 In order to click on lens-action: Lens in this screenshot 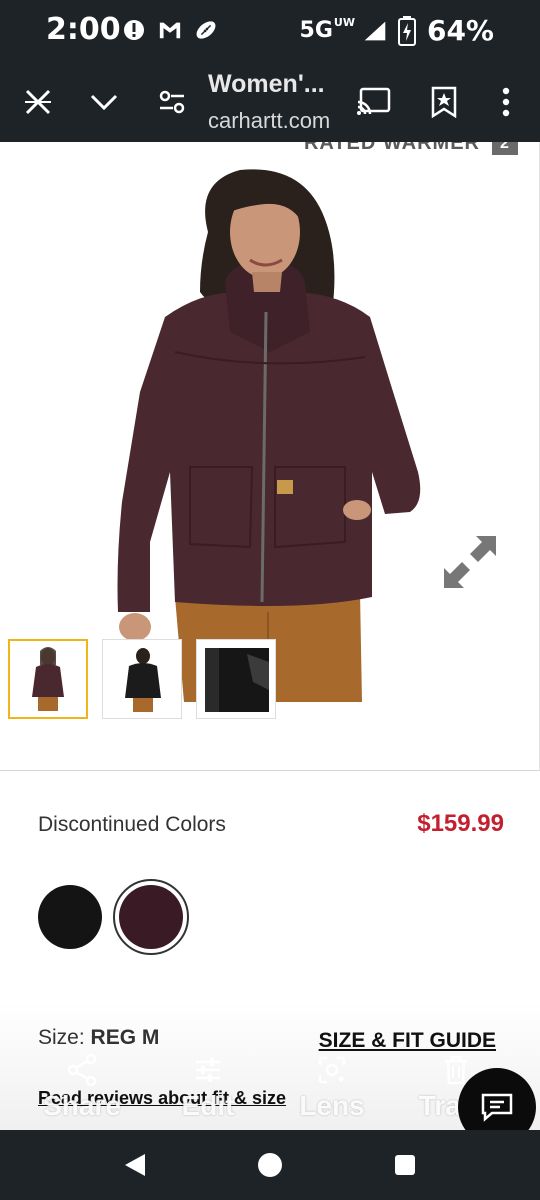, I will do `click(332, 1086)`.